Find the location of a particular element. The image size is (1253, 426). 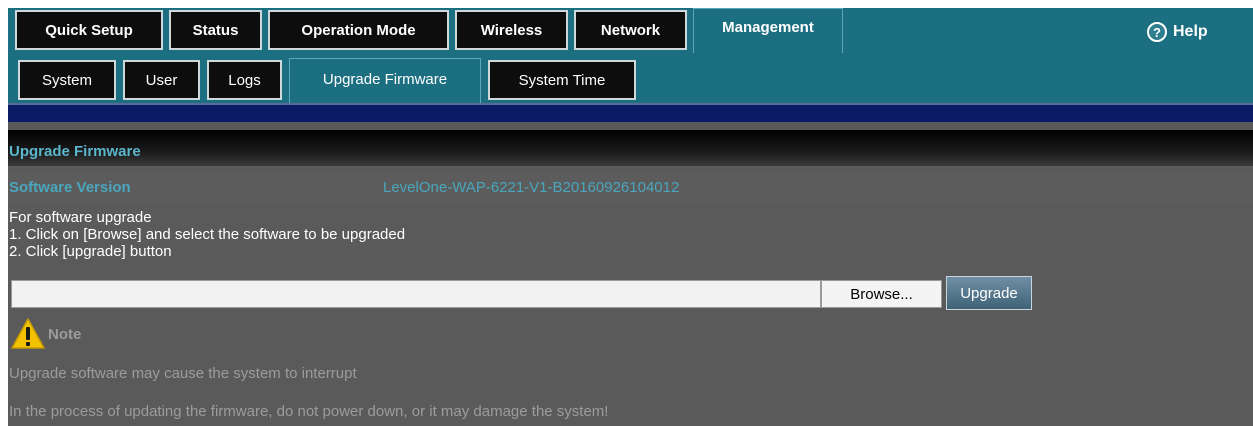

note-label: Note is located at coordinates (65, 334).